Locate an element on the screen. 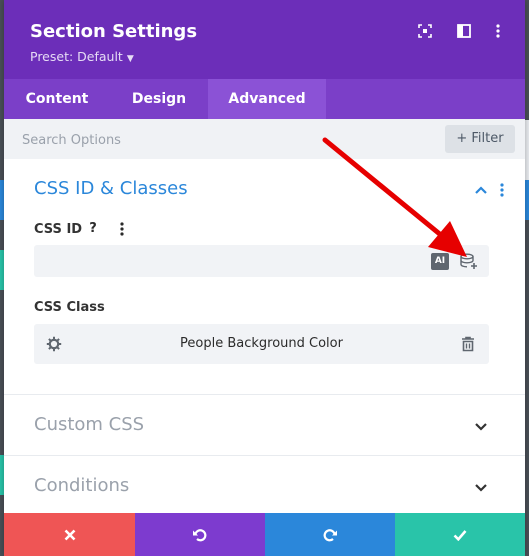  tab-content: Content is located at coordinates (57, 99).